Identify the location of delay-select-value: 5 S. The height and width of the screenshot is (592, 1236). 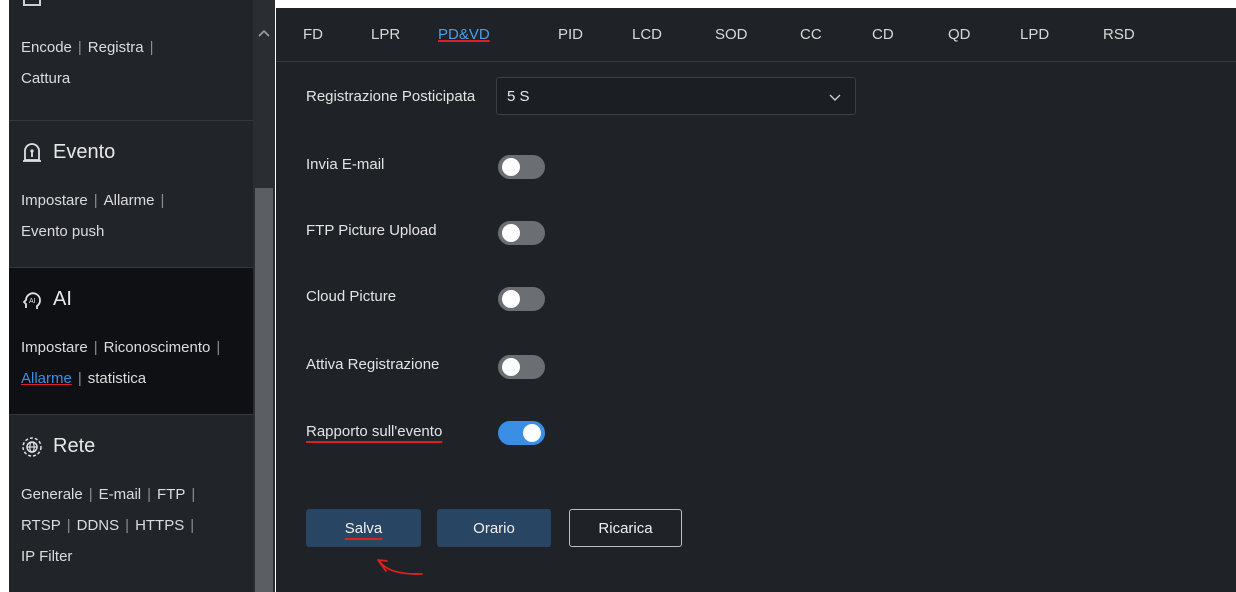
(518, 96).